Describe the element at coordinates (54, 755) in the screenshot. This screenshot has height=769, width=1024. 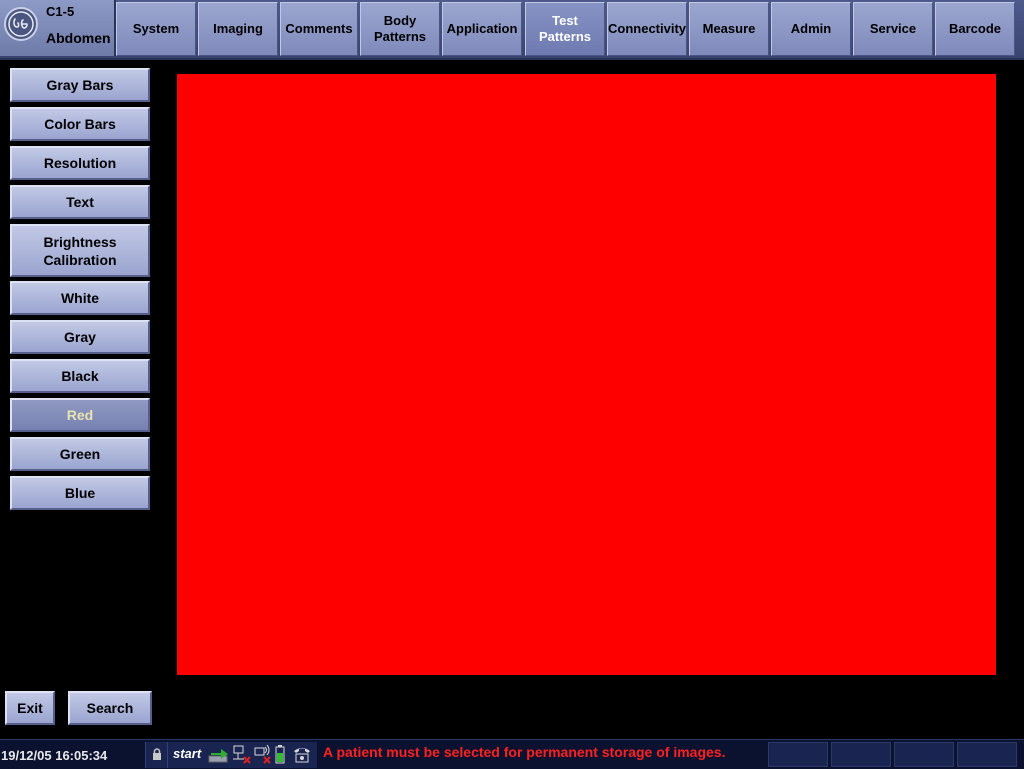
I see `date-time: 19/12/05 16:05:34` at that location.